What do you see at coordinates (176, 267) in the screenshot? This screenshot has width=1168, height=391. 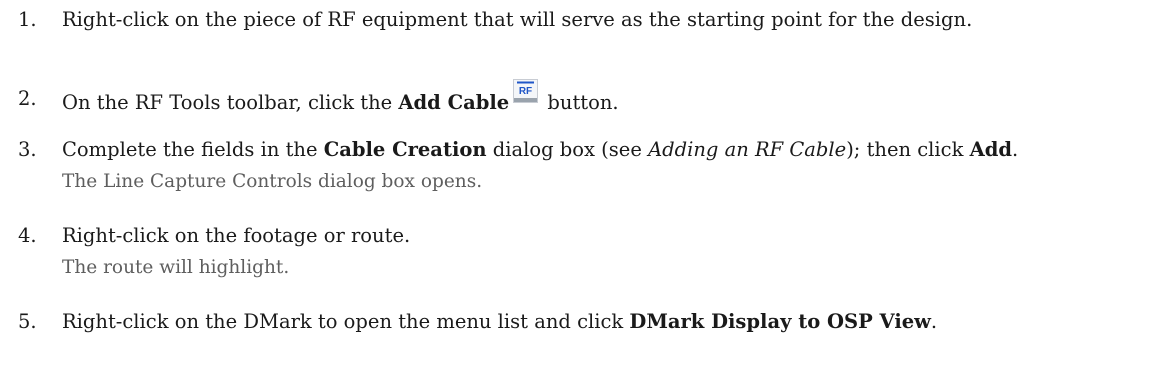 I see `step-4-result: The route will highlight.` at bounding box center [176, 267].